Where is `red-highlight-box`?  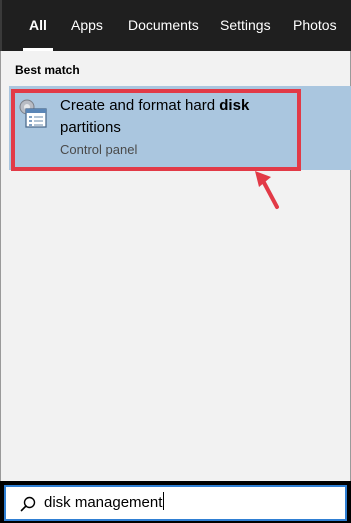 red-highlight-box is located at coordinates (156, 130).